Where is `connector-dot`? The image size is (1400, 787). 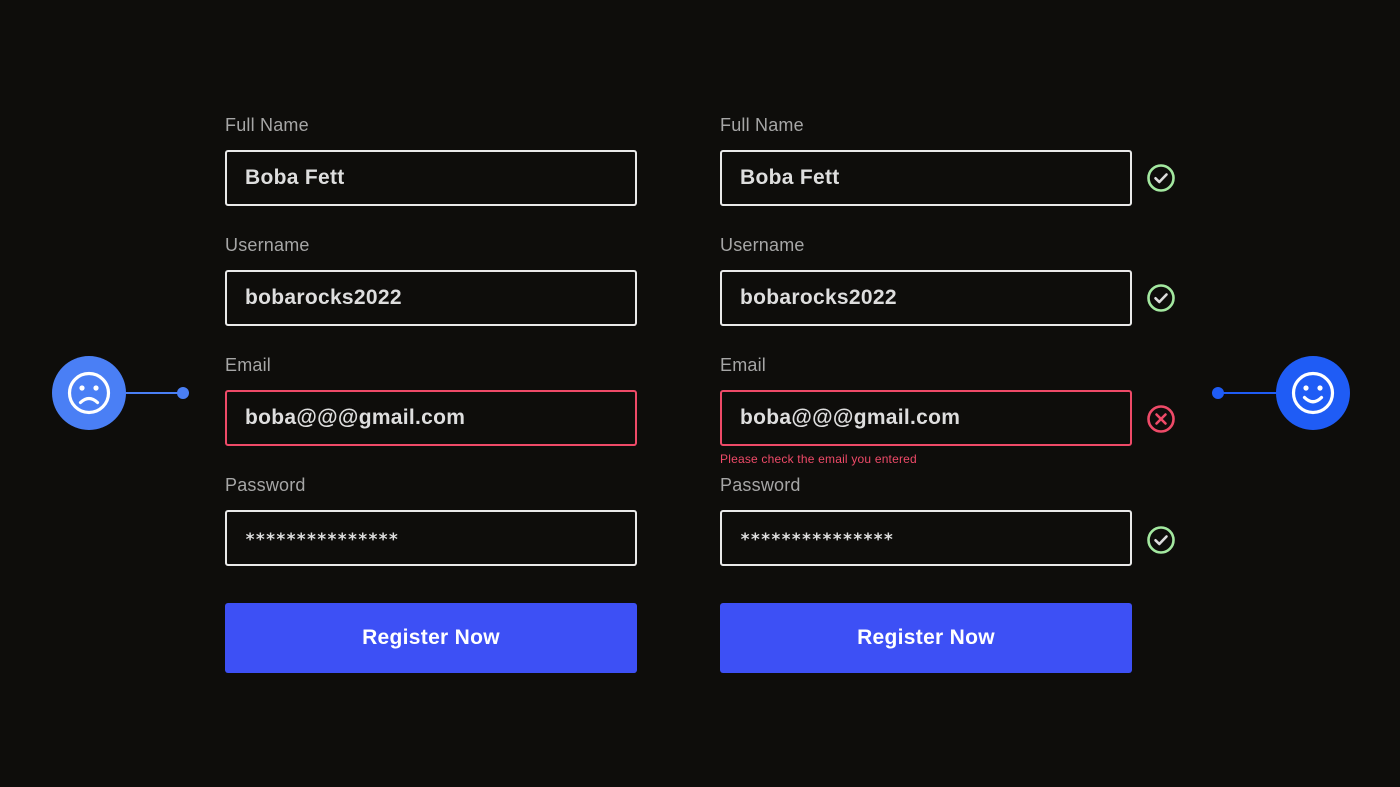
connector-dot is located at coordinates (183, 393).